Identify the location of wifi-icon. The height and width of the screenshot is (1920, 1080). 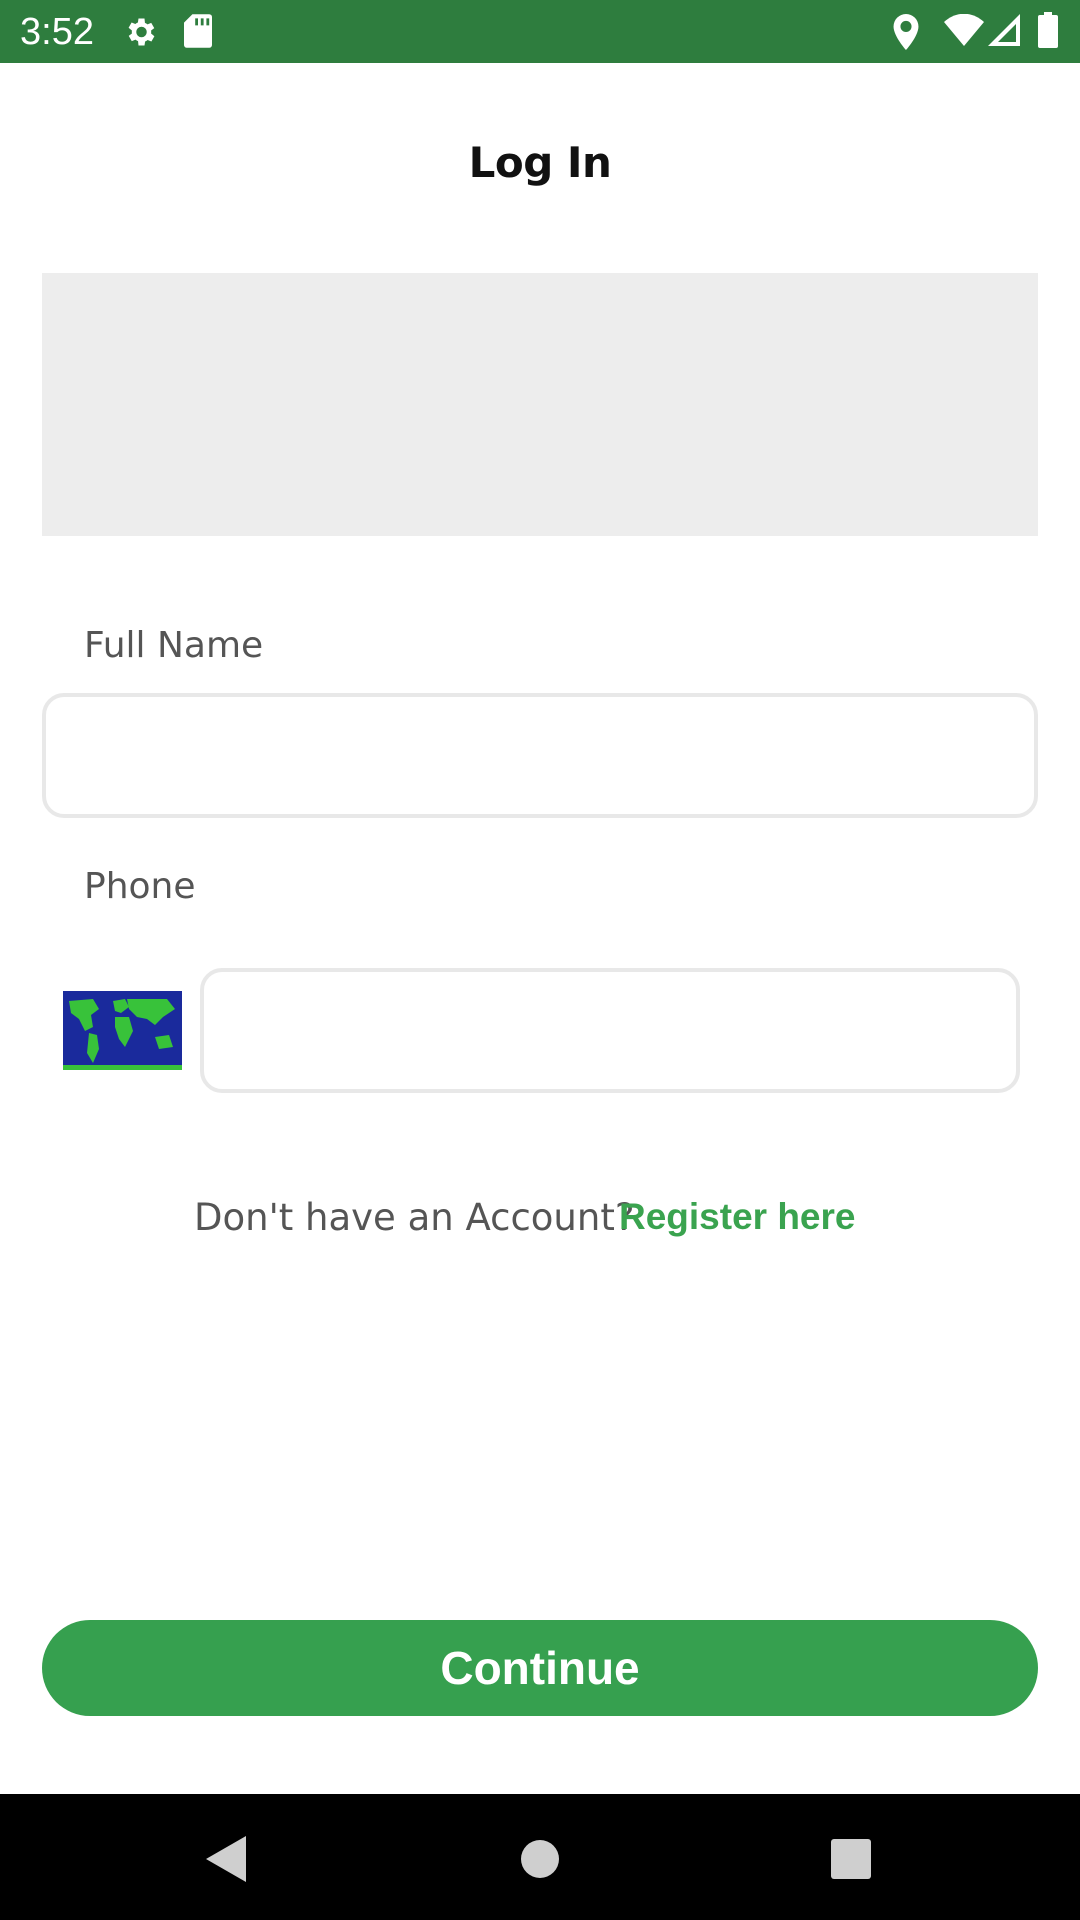
(964, 32).